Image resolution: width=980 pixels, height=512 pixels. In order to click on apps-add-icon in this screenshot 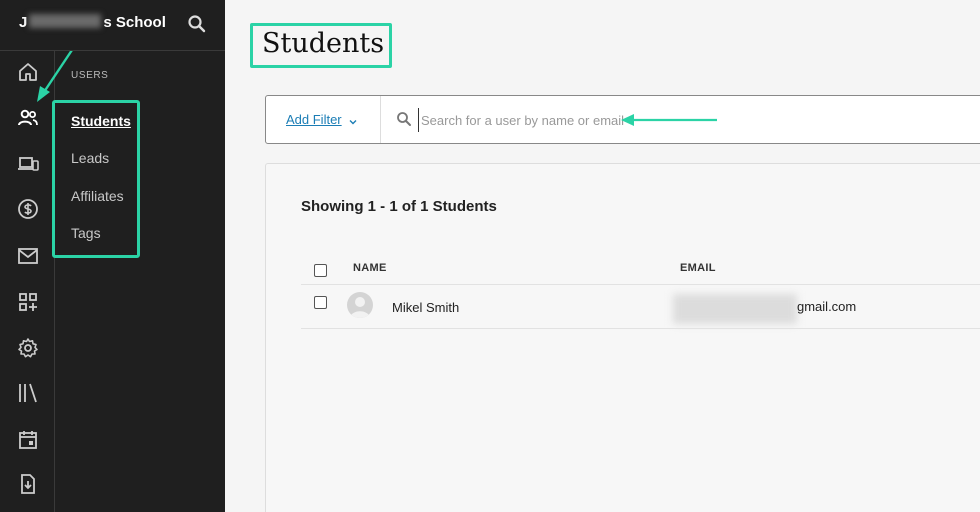, I will do `click(28, 302)`.